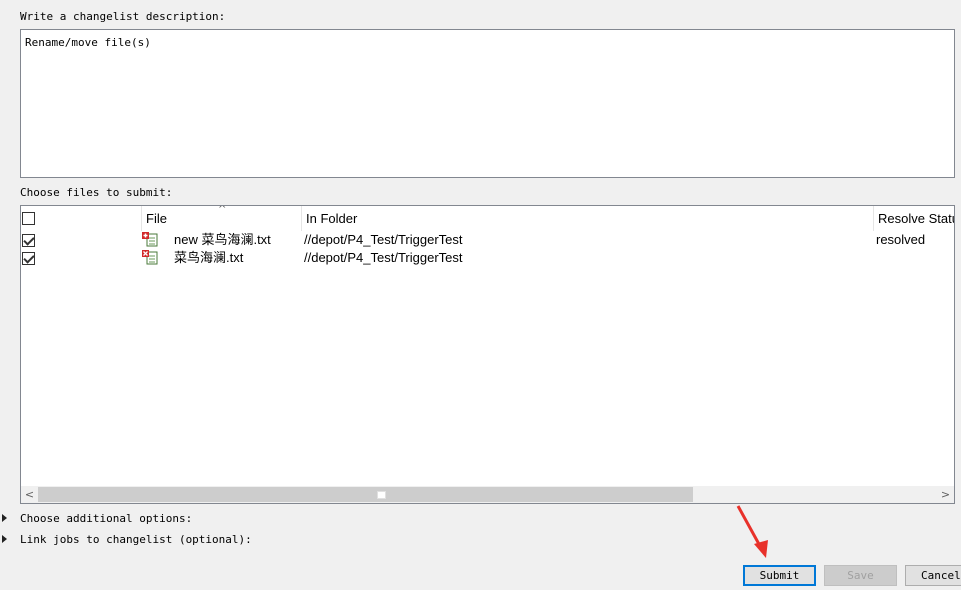  What do you see at coordinates (136, 539) in the screenshot?
I see `link-jobs-toggle: Link jobs to changelist (optional):` at bounding box center [136, 539].